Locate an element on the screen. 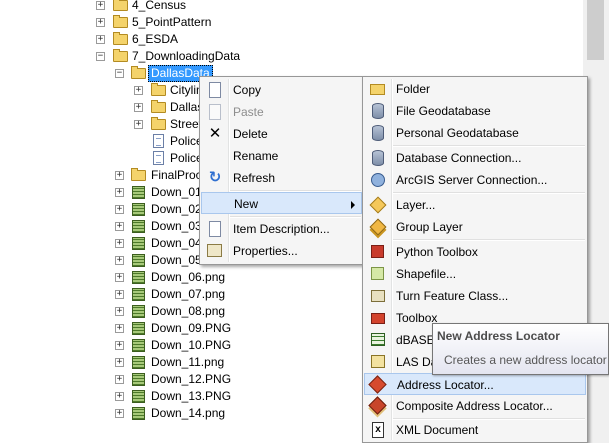 The width and height of the screenshot is (609, 443). composite-address-locator-icon is located at coordinates (377, 405).